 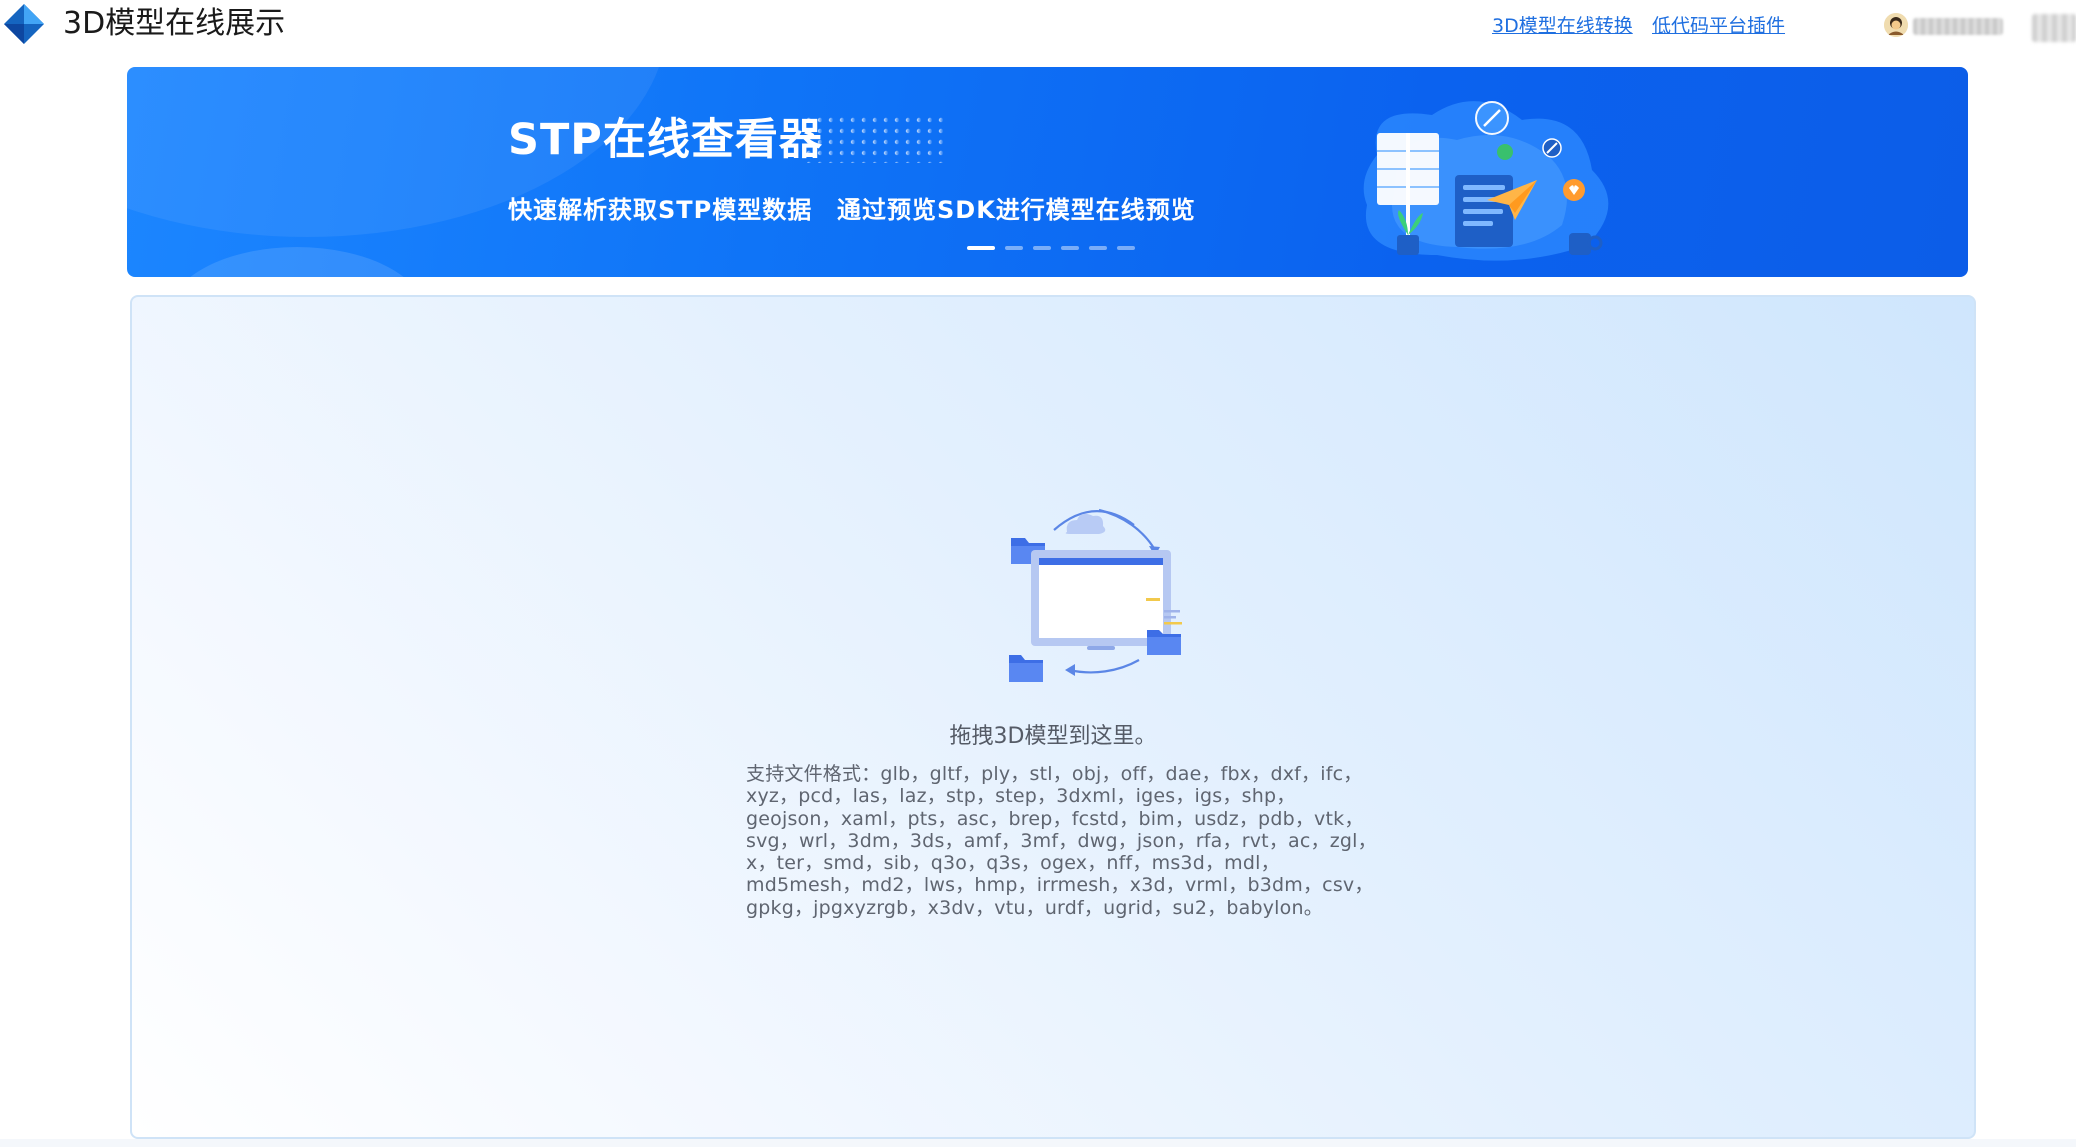 I want to click on banner-subtitle-parse: 快速解析获取STP模型数据, so click(x=660, y=210).